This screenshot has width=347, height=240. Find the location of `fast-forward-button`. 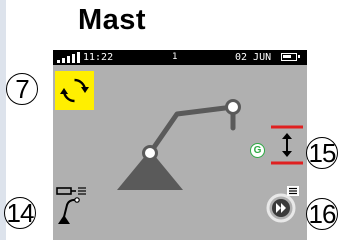

fast-forward-button is located at coordinates (286, 204).